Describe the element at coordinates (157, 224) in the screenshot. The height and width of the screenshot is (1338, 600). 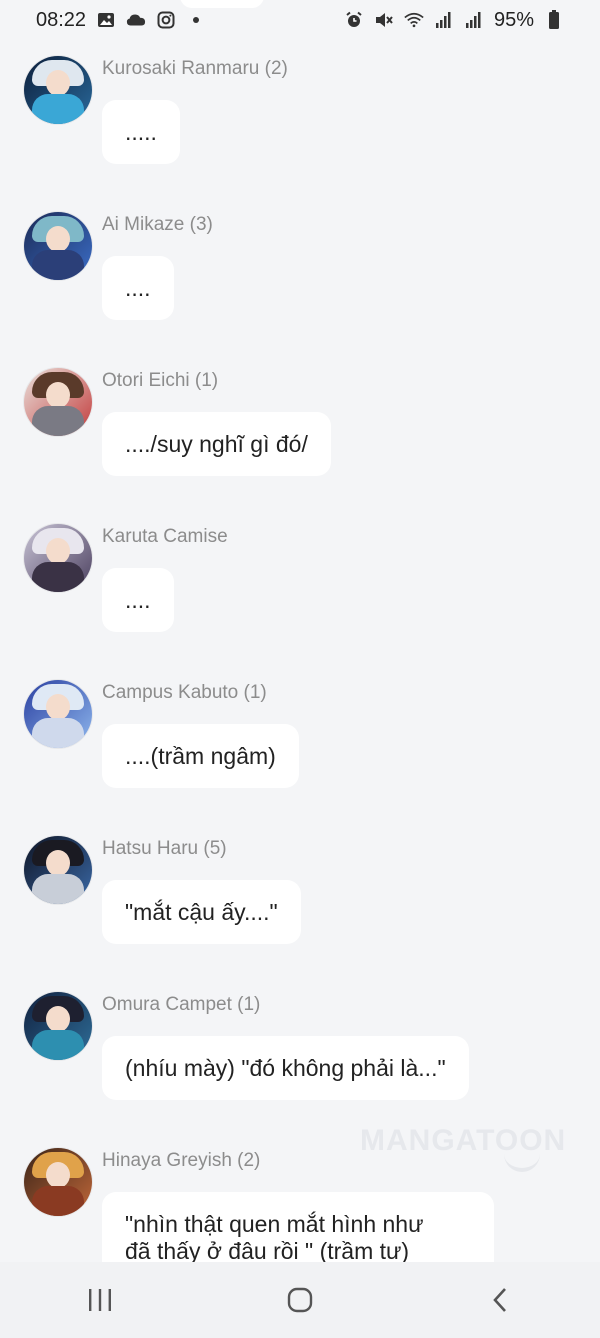
I see `sender-name: Ai Mikaze (3)` at that location.